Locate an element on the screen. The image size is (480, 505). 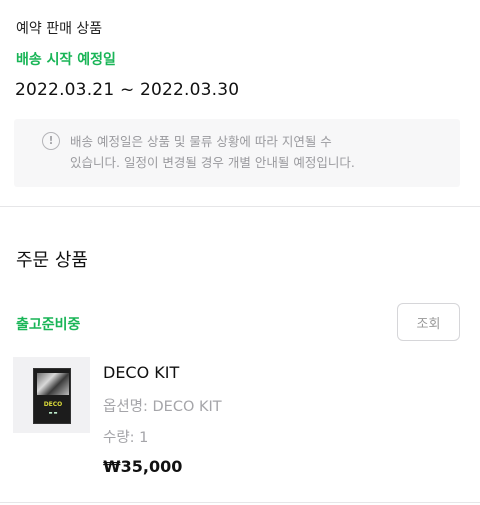
notice-line-1: 배송 예정일은 상품 및 물류 상황에 따라 지연될 수 is located at coordinates (201, 141).